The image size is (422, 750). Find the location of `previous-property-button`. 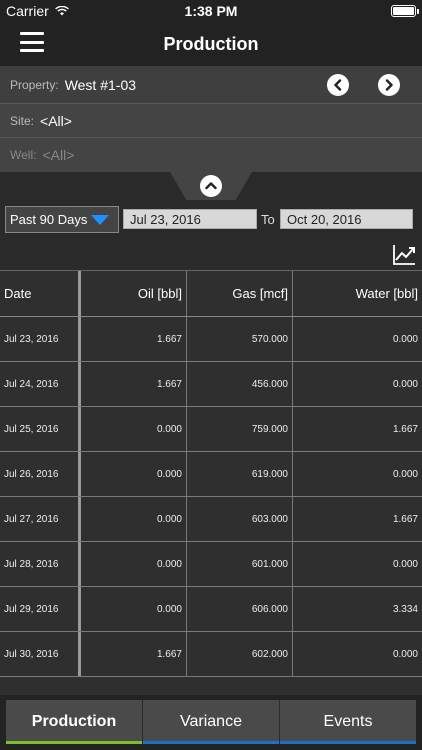

previous-property-button is located at coordinates (338, 85).